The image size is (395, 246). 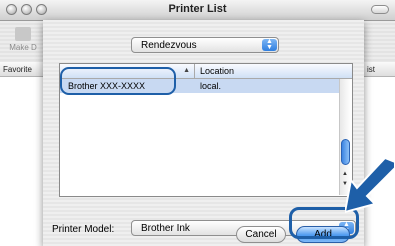 I want to click on up-down-arrows-icon: ▲▼, so click(x=269, y=44).